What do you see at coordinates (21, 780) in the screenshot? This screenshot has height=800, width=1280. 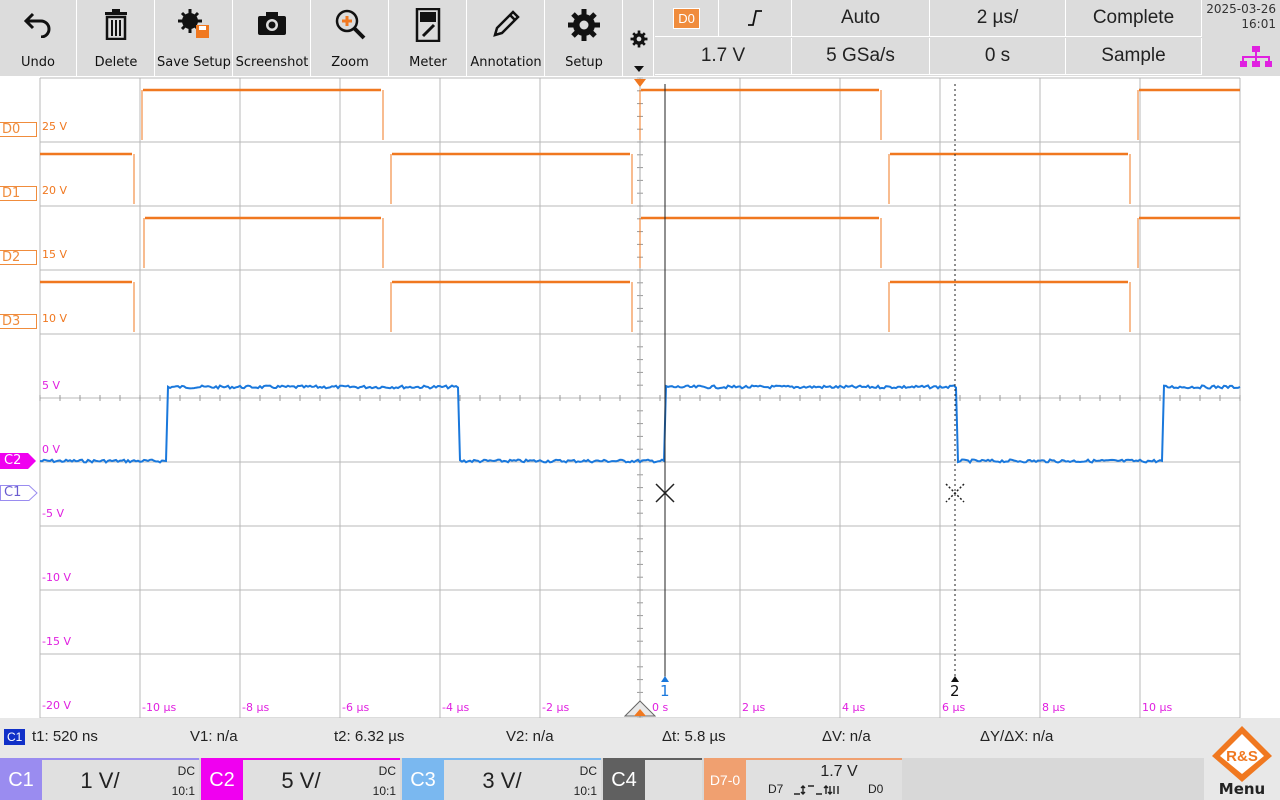 I see `c1-tag: C1` at bounding box center [21, 780].